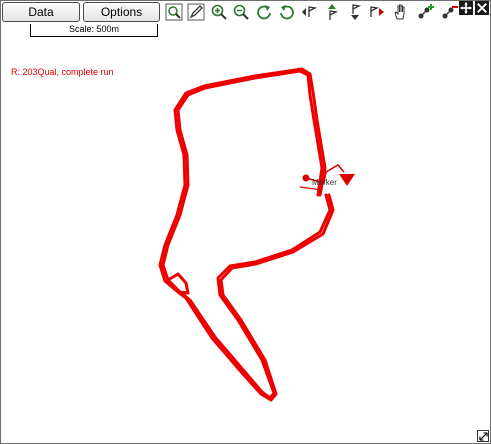  I want to click on resize-icon, so click(483, 436).